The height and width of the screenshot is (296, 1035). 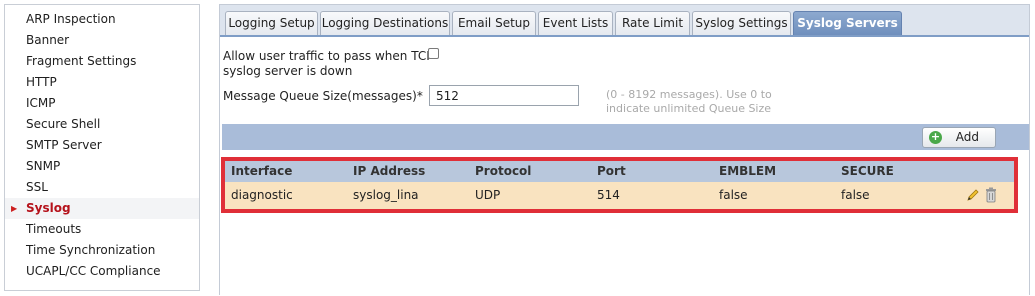 I want to click on tab-label: Logging Destinations, so click(x=385, y=23).